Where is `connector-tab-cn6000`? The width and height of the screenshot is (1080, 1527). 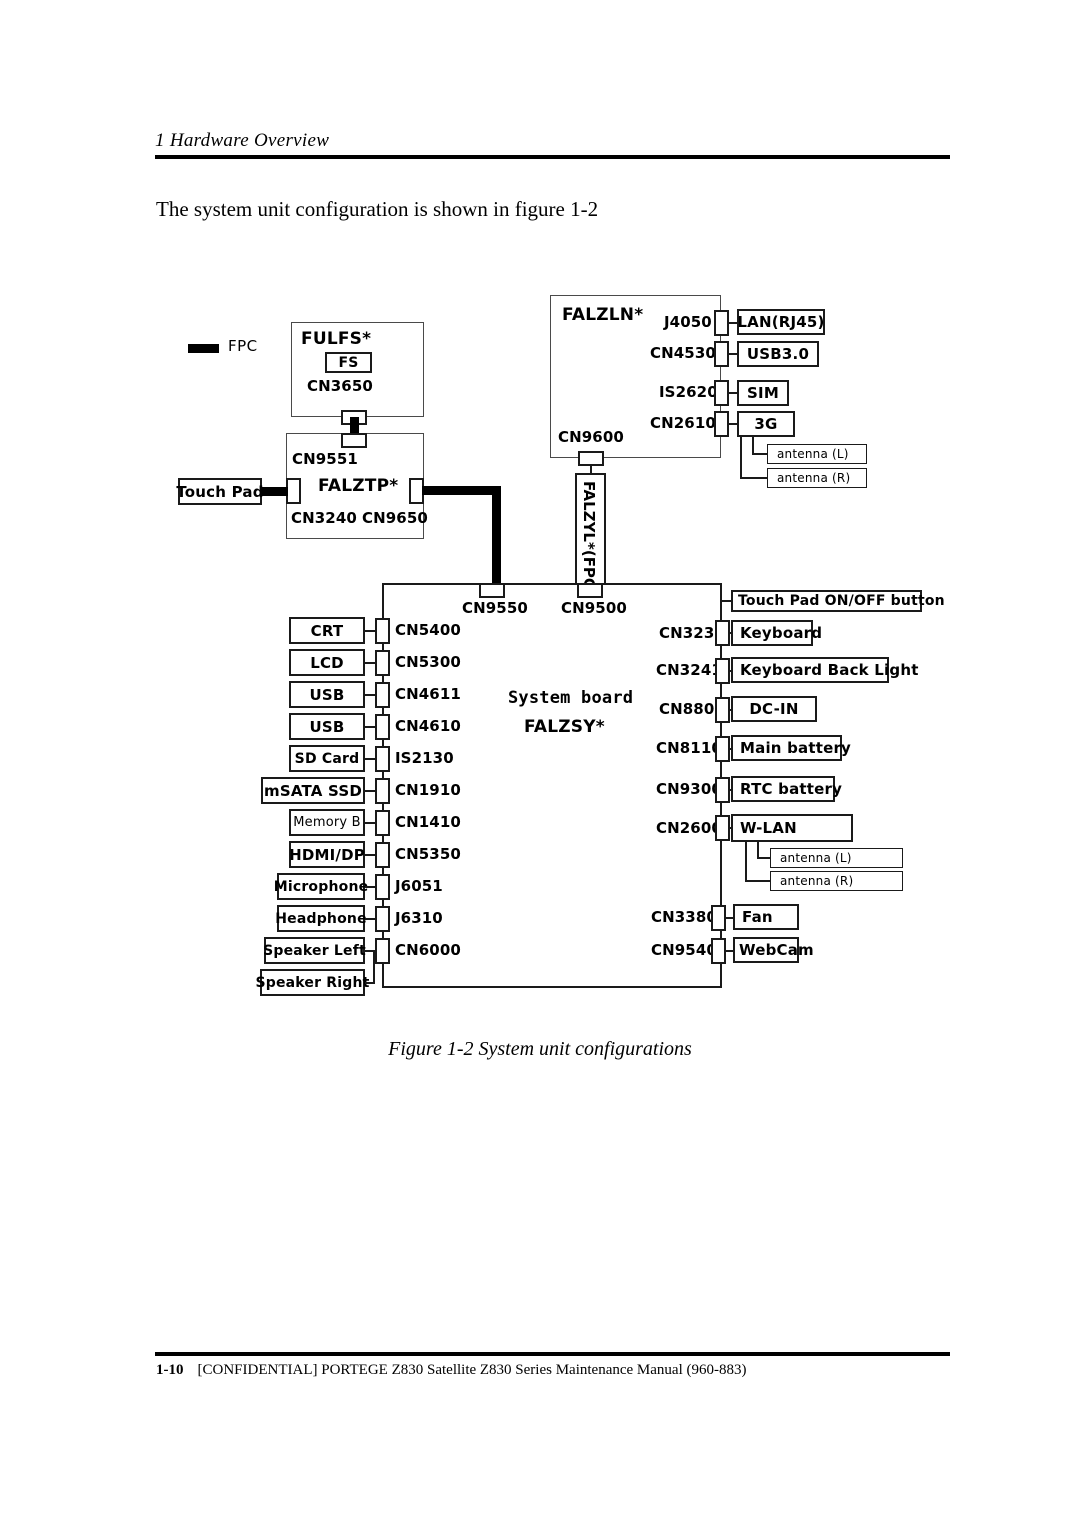 connector-tab-cn6000 is located at coordinates (382, 951).